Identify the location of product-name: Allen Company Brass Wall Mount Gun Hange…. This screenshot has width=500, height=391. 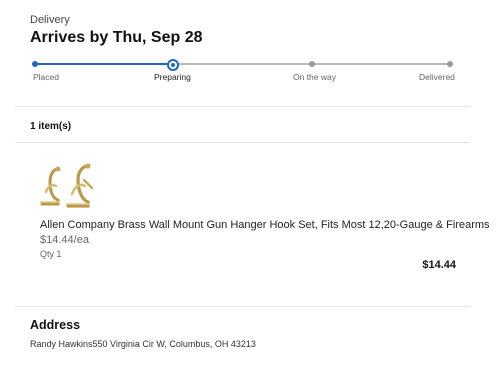
(265, 225).